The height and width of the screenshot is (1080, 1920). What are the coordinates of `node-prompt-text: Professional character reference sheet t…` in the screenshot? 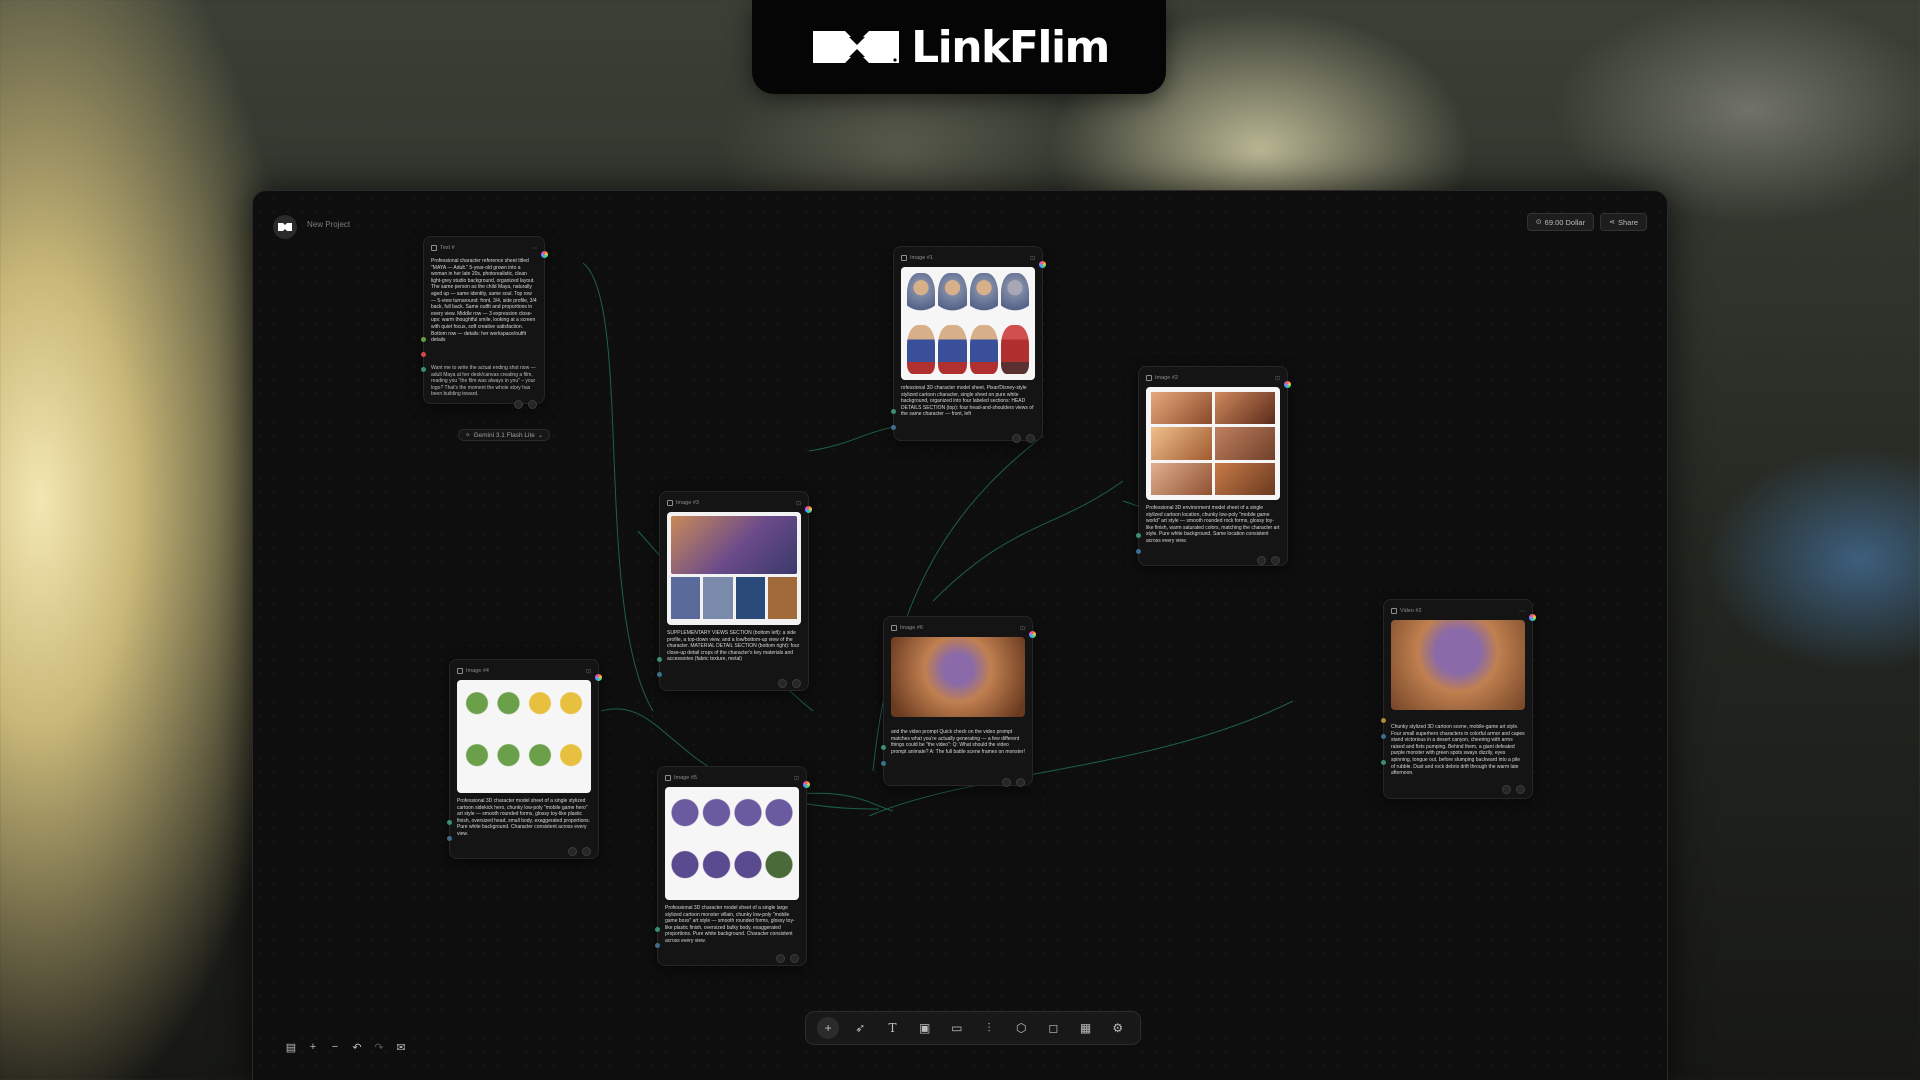 It's located at (484, 309).